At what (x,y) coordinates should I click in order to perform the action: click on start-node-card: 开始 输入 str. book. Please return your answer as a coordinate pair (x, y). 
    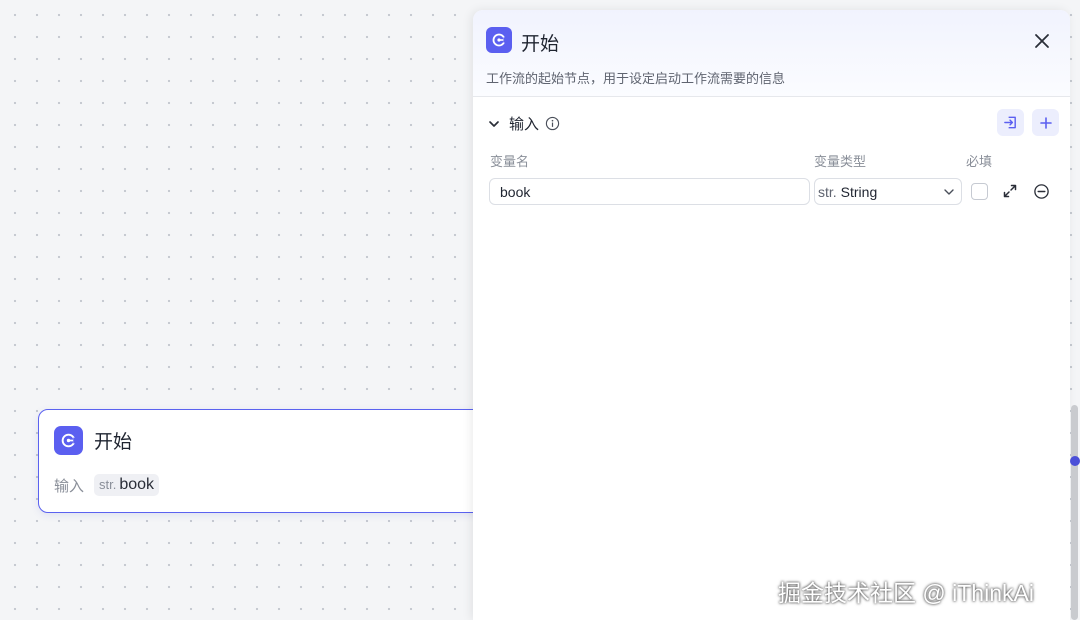
    Looking at the image, I should click on (263, 461).